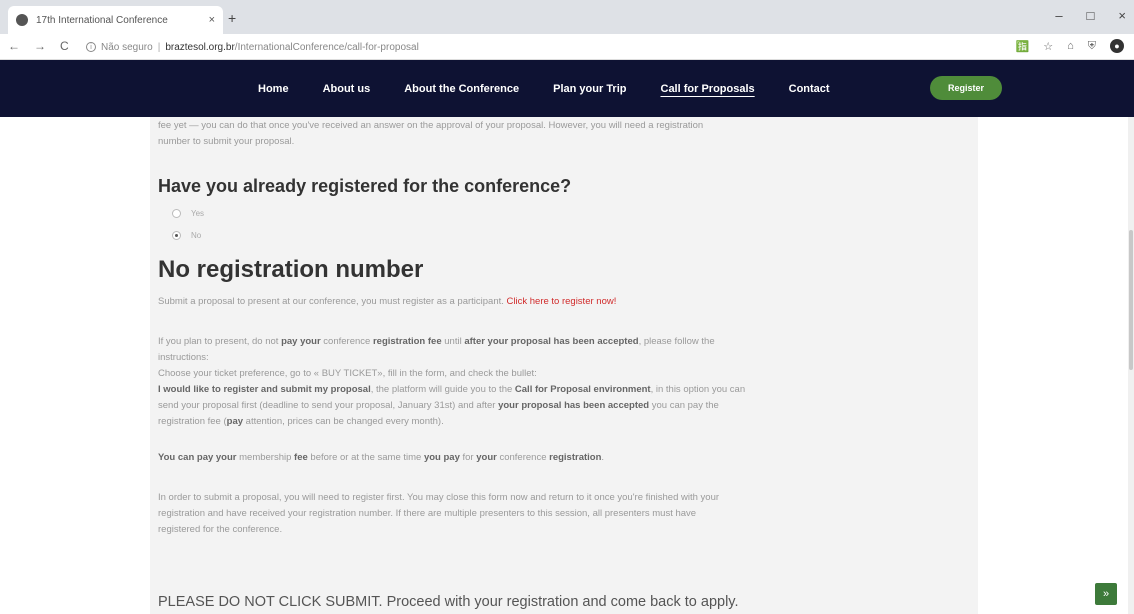 This screenshot has width=1134, height=614. Describe the element at coordinates (684, 405) in the screenshot. I see `p3-line2-text-c: you can pay the` at that location.